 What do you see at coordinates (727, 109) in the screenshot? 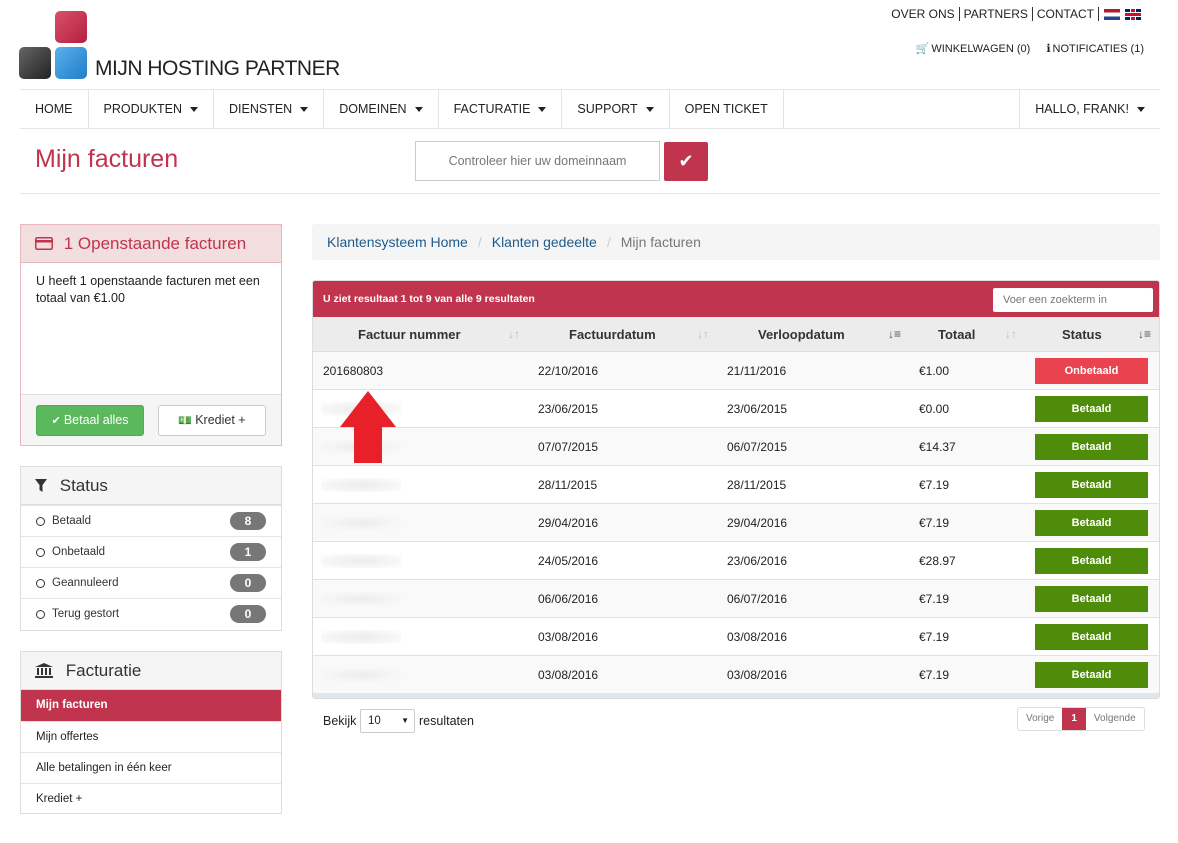
I see `nav-open-ticket: OPEN TICKET` at bounding box center [727, 109].